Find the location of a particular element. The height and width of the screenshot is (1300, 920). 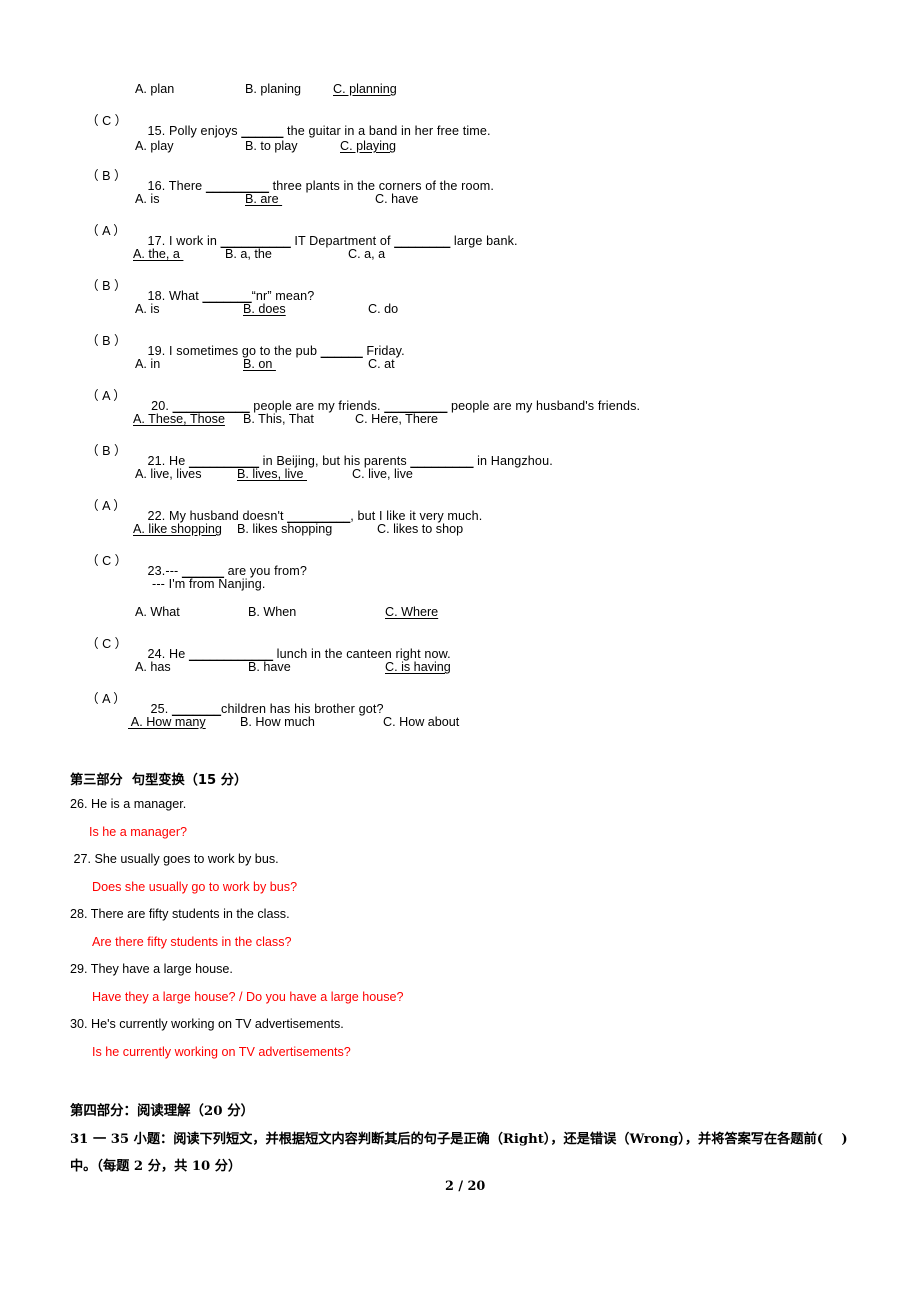

option-q14-a: A. plan is located at coordinates (155, 89).